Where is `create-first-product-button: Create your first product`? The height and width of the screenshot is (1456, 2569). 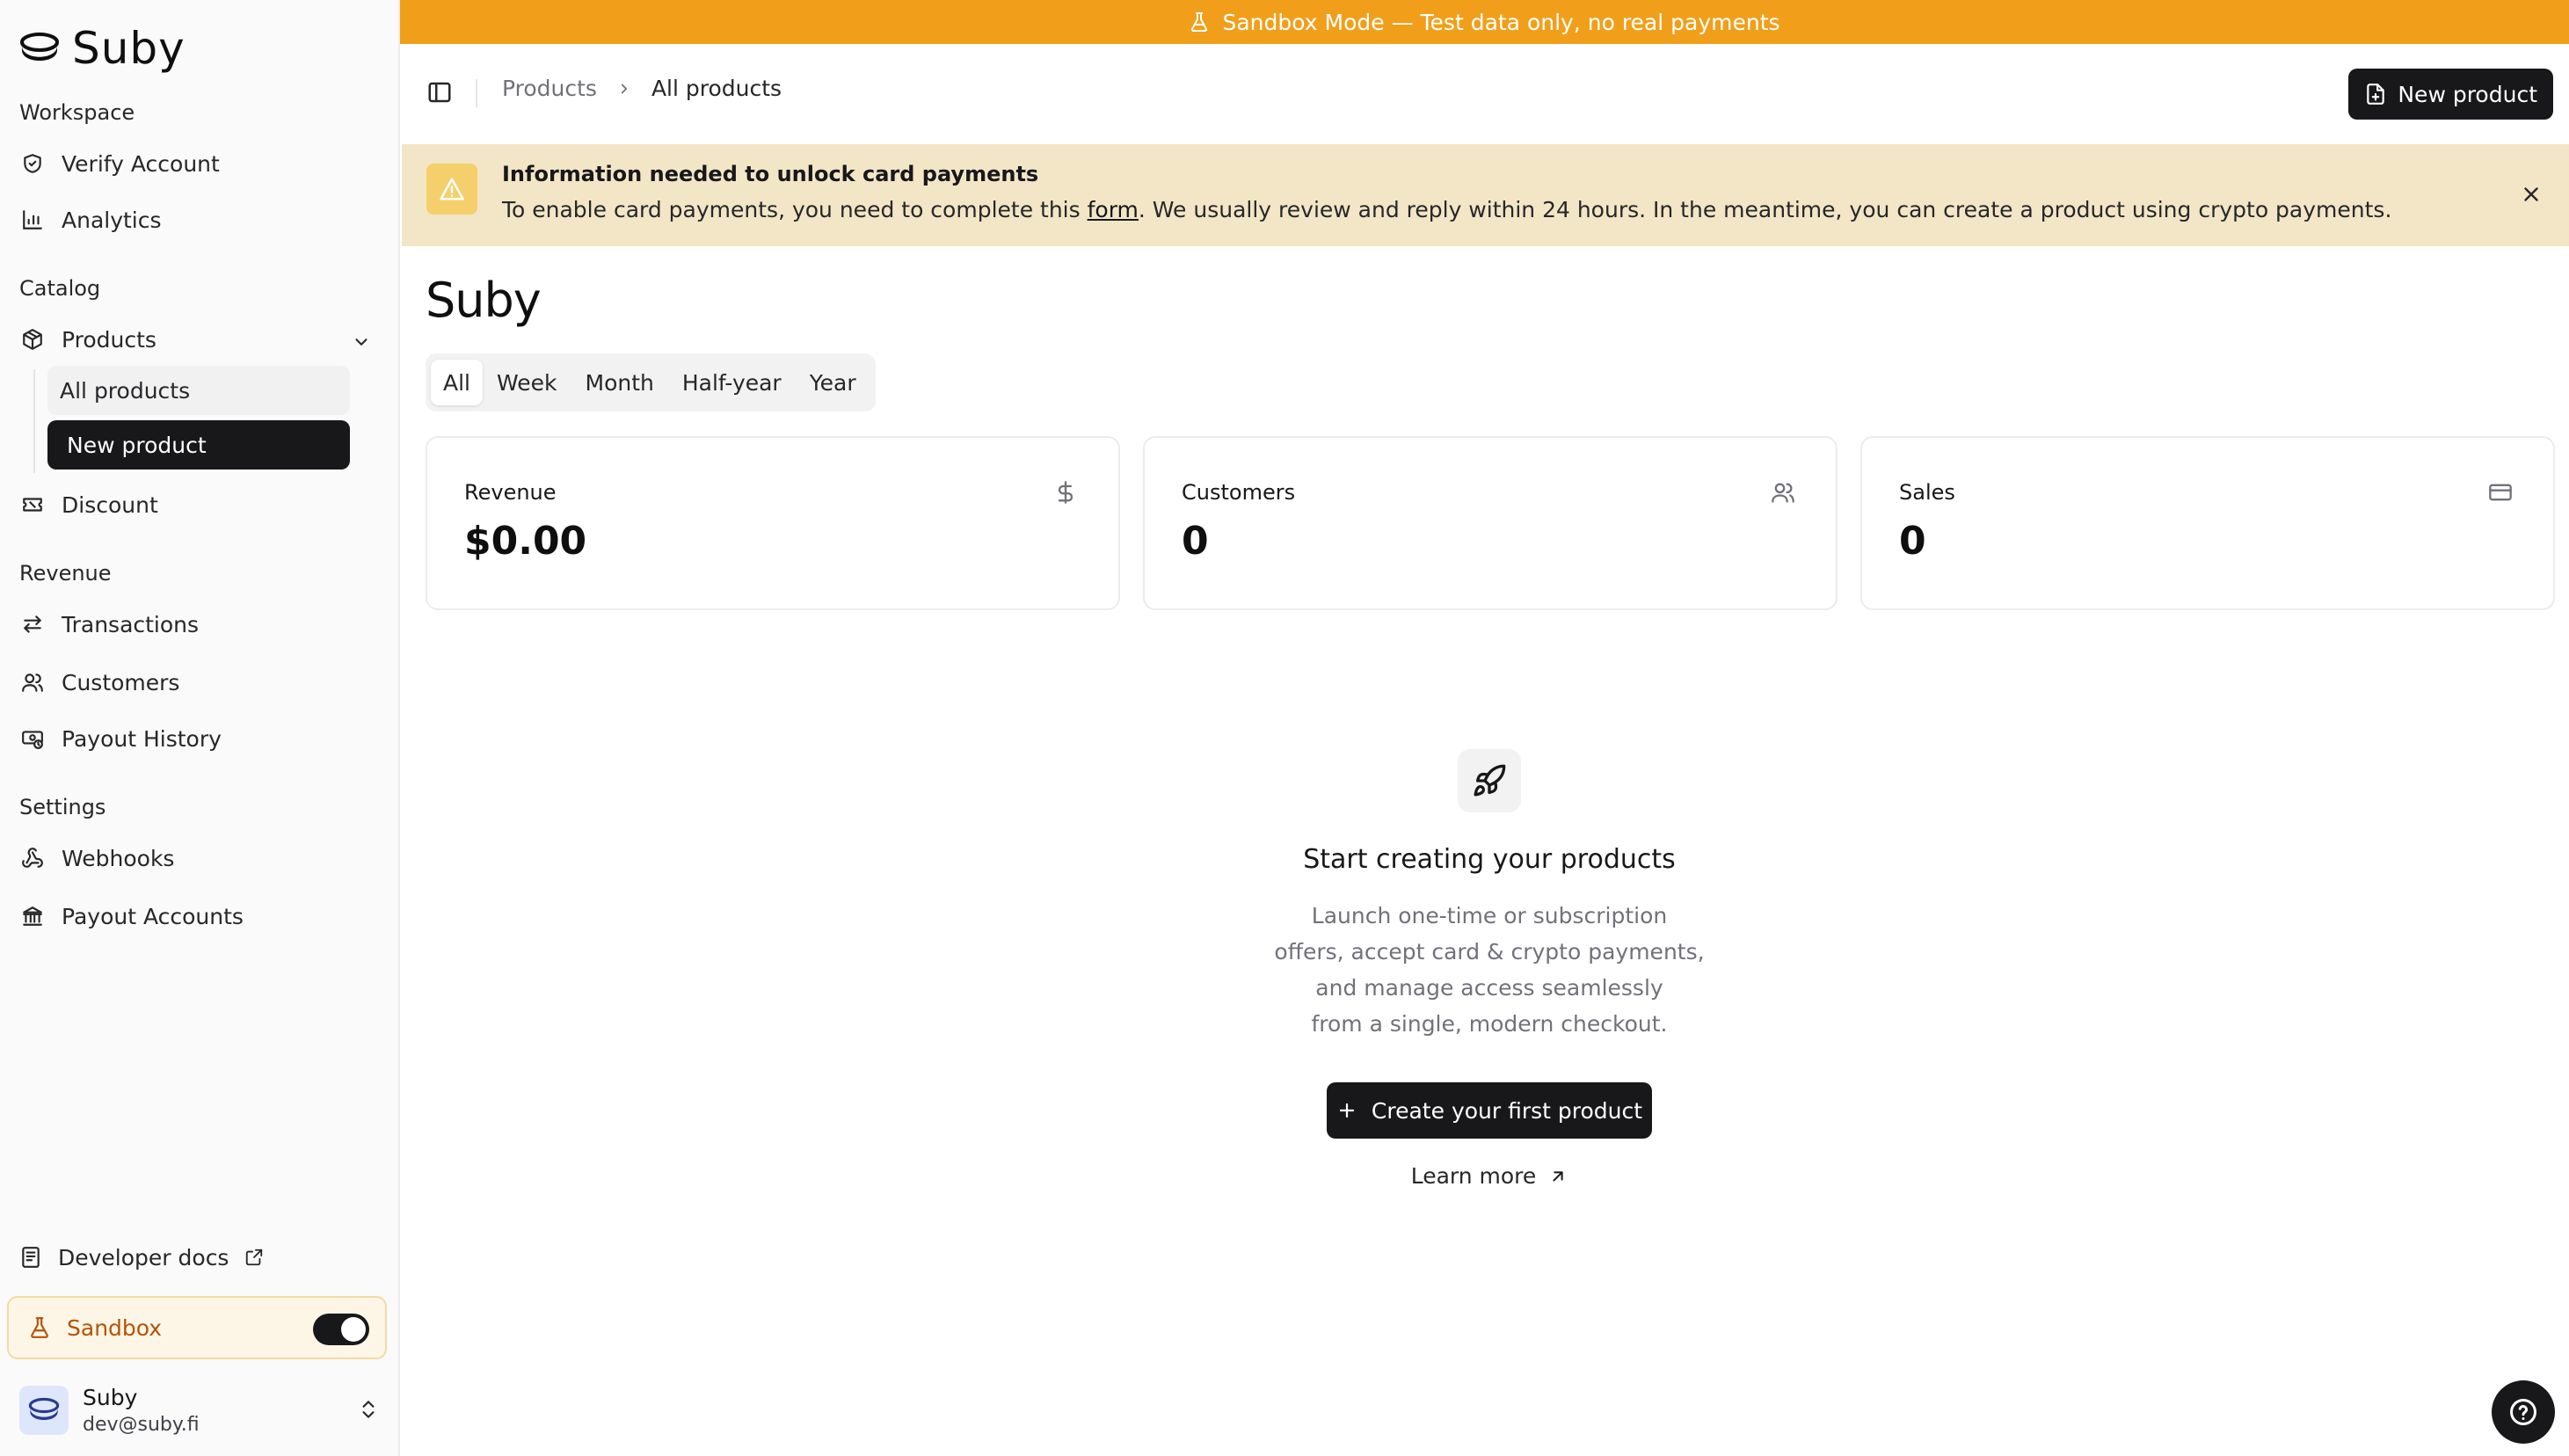 create-first-product-button: Create your first product is located at coordinates (1490, 1110).